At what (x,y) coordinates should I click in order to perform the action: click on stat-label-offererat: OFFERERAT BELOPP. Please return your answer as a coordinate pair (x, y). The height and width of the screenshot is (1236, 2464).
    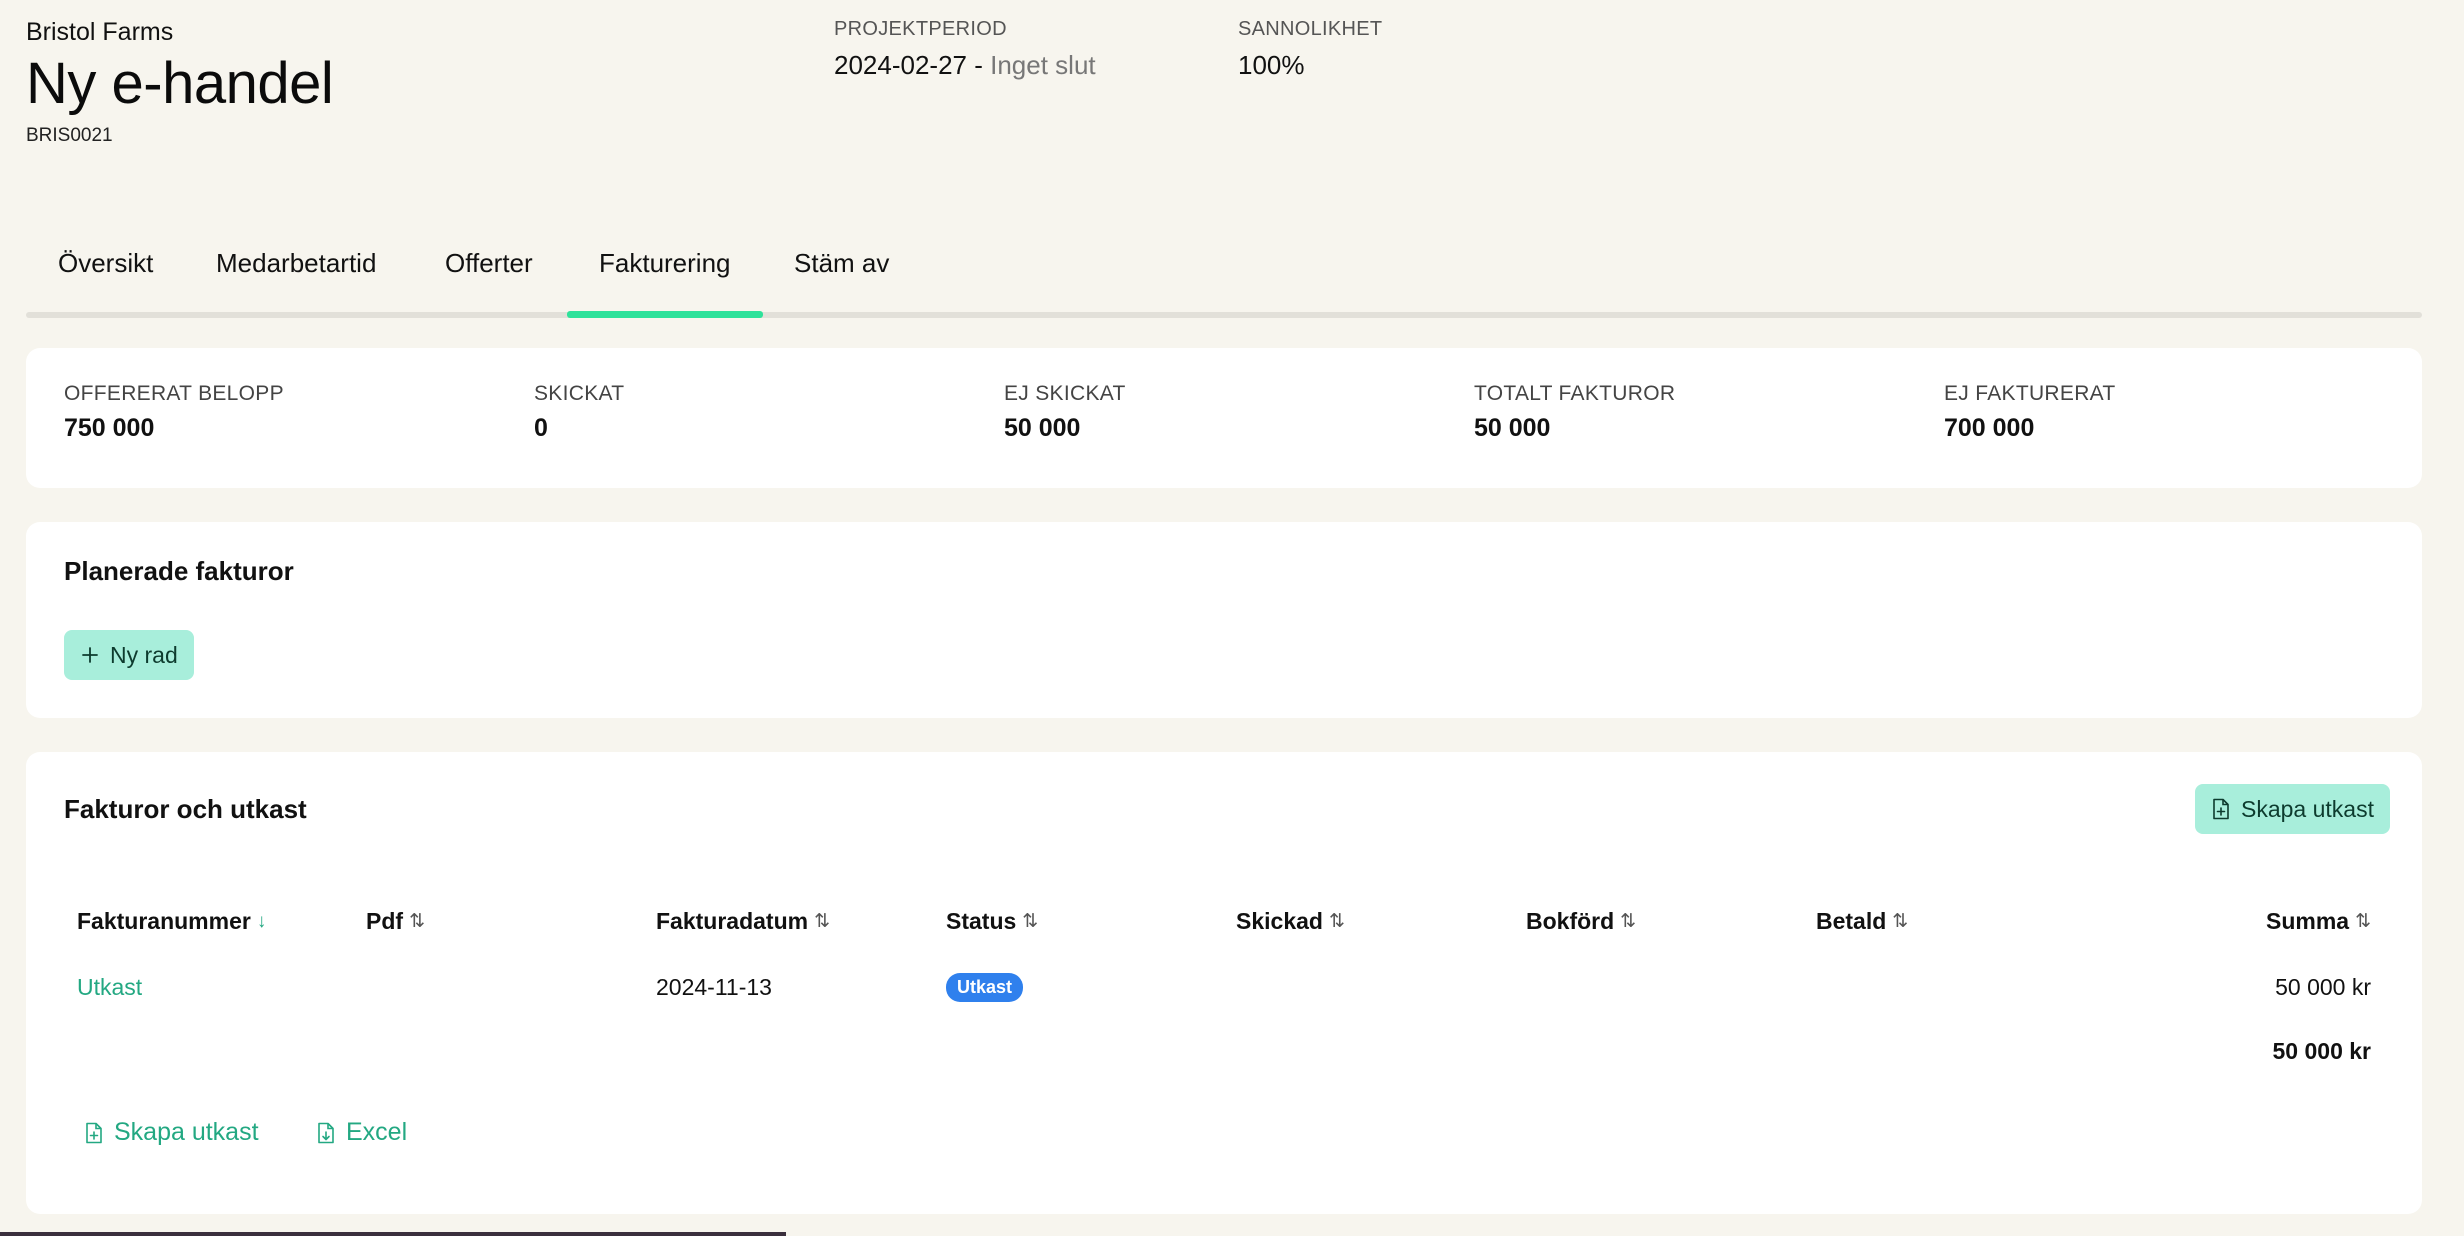
    Looking at the image, I should click on (174, 393).